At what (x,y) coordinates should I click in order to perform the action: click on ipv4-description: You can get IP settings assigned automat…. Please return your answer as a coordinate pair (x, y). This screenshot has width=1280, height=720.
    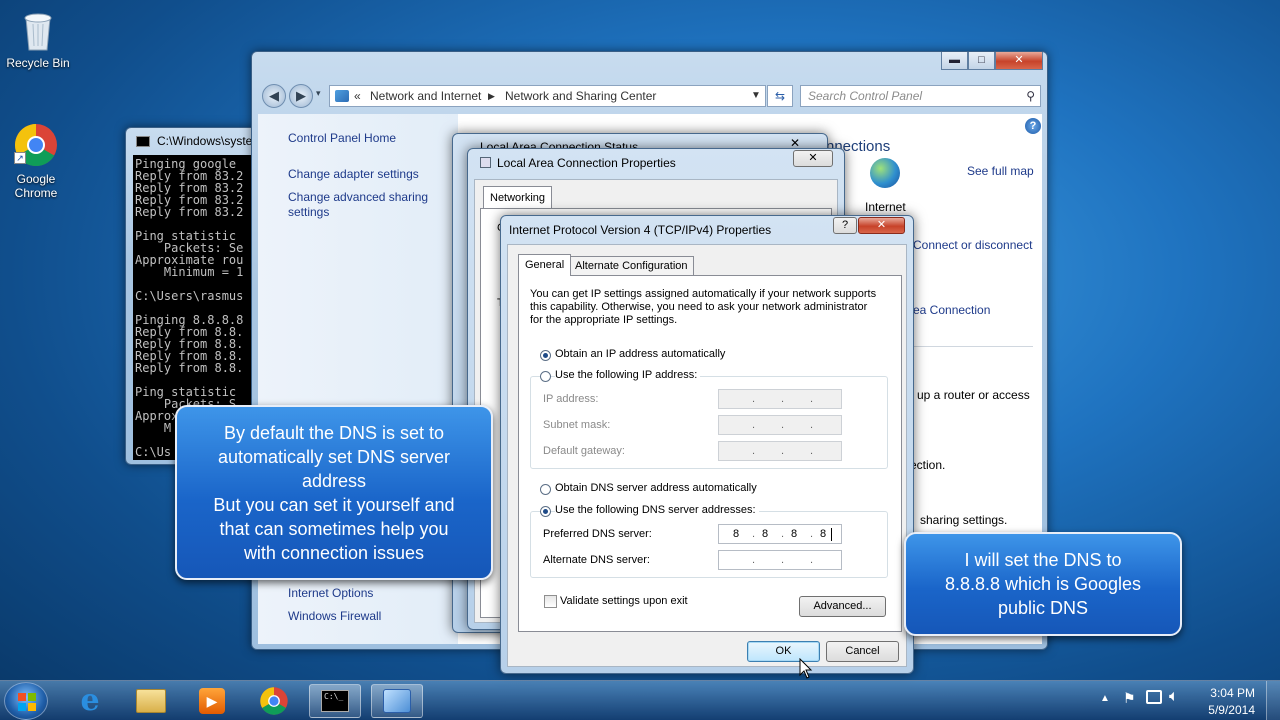
    Looking at the image, I should click on (703, 307).